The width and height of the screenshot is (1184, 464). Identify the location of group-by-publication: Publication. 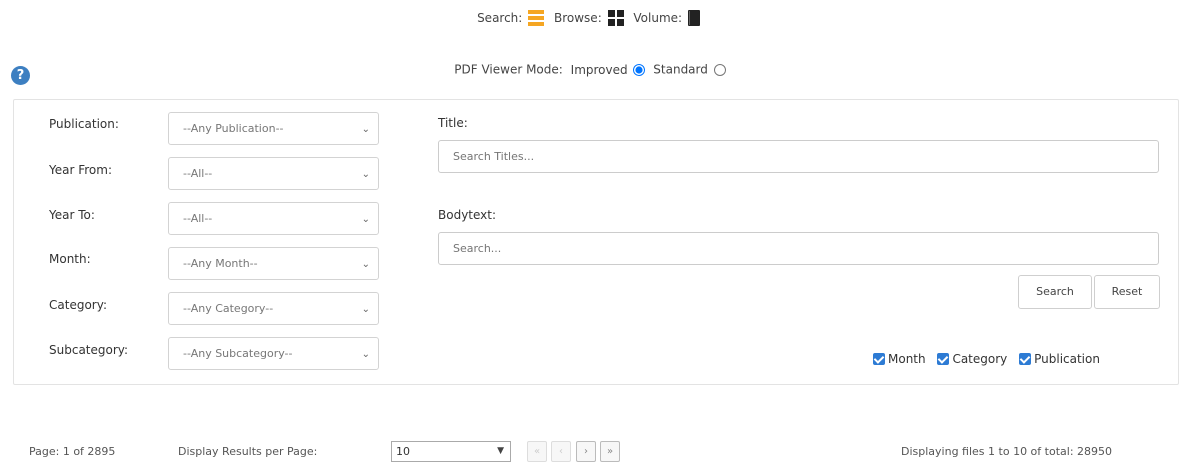
(1059, 359).